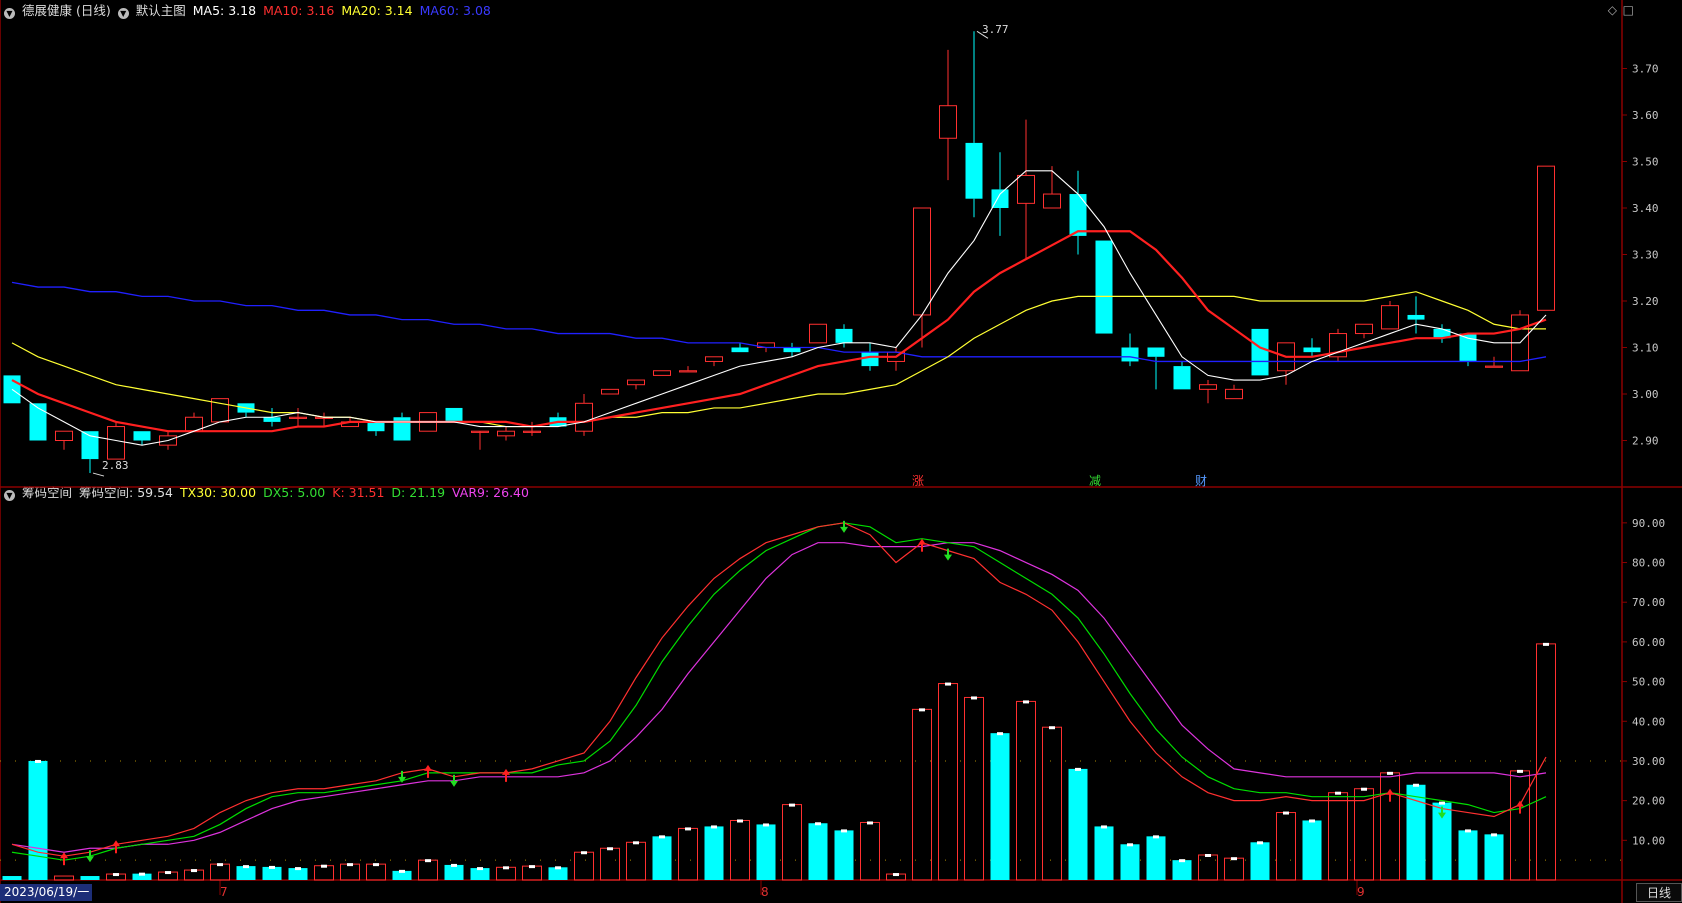 The image size is (1682, 903). Describe the element at coordinates (1645, 69) in the screenshot. I see `price-tick-label: 3.70` at that location.